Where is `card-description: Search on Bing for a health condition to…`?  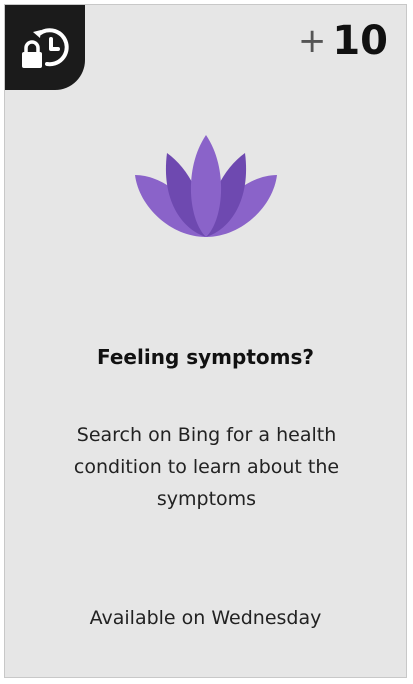
card-description: Search on Bing for a health condition to… is located at coordinates (206, 467).